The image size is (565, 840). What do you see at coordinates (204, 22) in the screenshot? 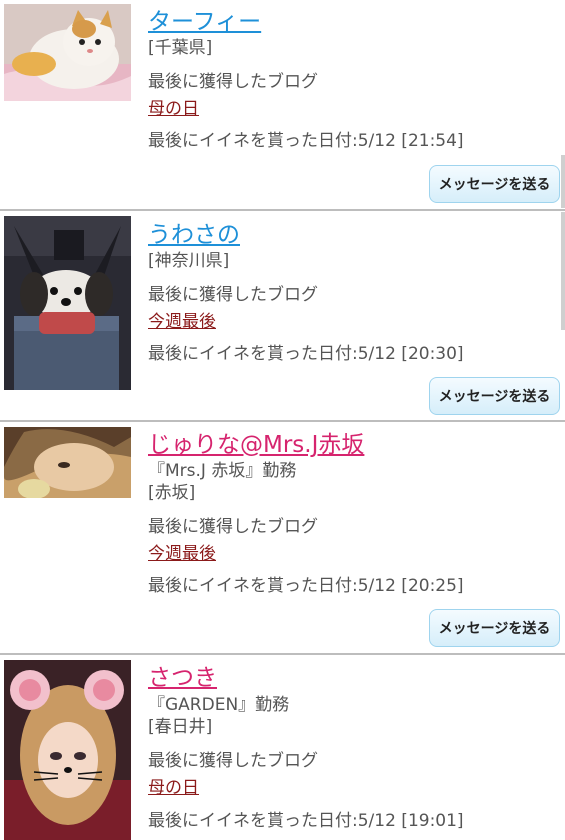
I see `user-name-link: ターフィー` at bounding box center [204, 22].